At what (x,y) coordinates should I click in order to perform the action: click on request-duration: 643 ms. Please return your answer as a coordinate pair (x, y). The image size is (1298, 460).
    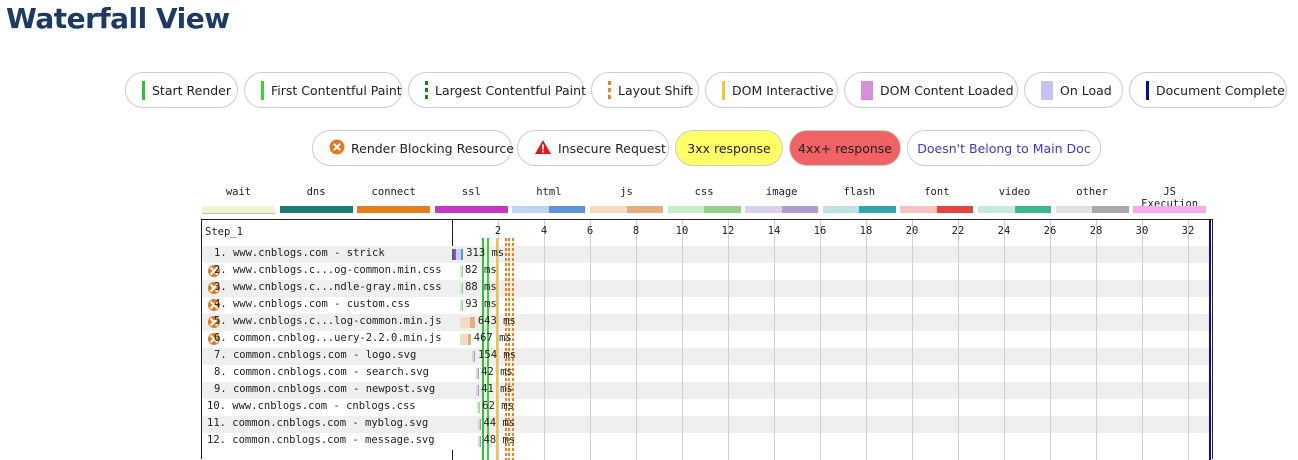
    Looking at the image, I should click on (496, 321).